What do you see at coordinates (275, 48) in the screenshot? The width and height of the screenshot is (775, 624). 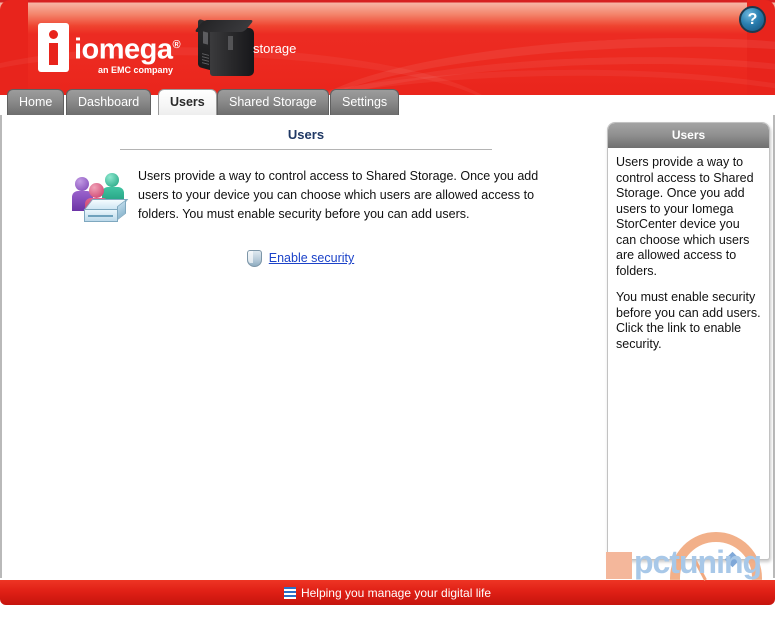 I see `device-name-label: storage` at bounding box center [275, 48].